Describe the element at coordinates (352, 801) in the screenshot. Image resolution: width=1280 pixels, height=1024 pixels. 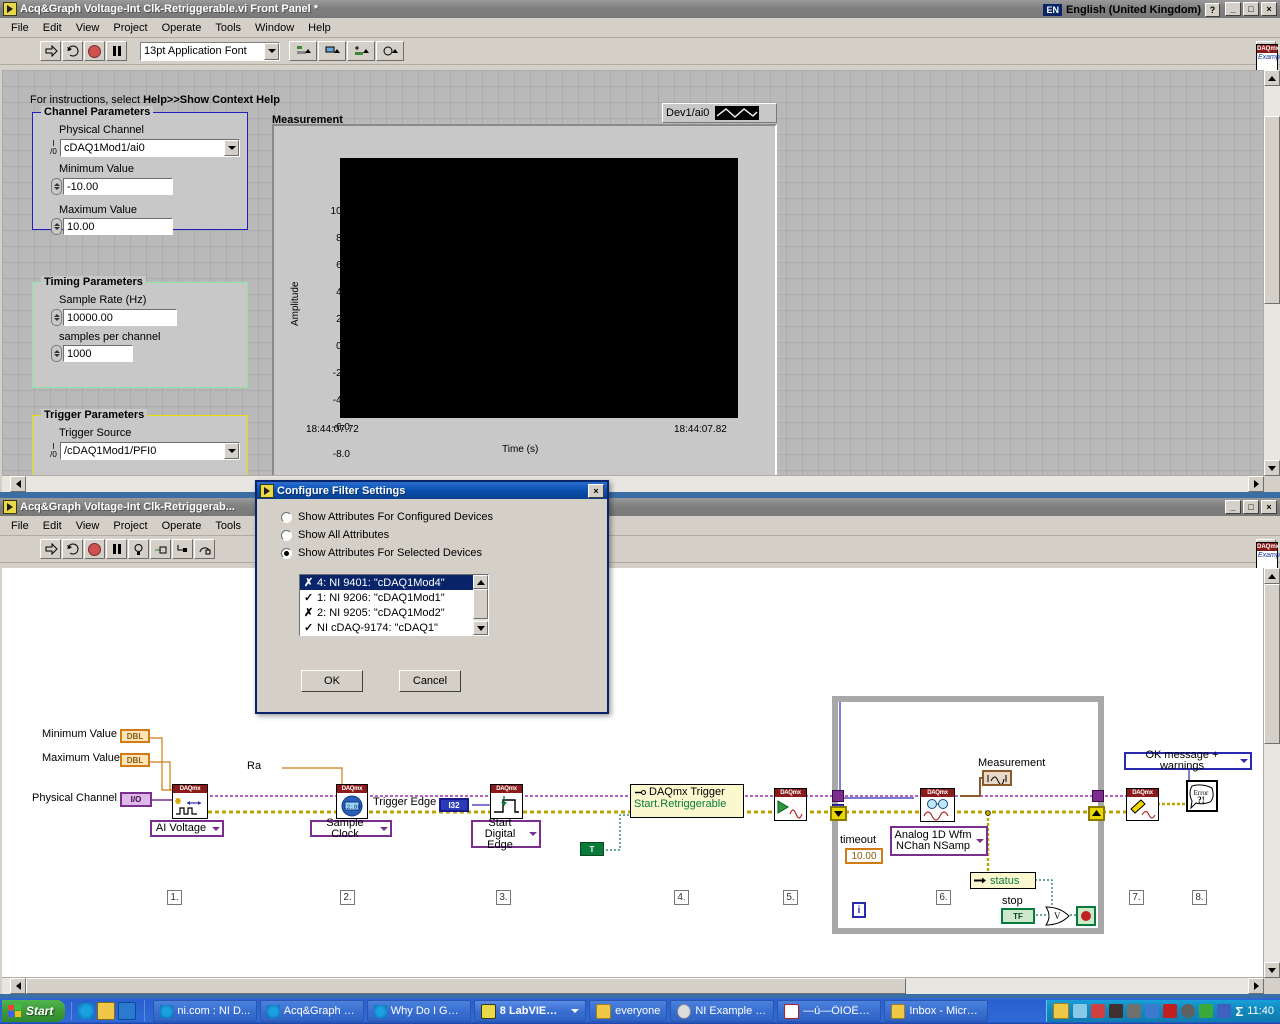
I see `daqmx-timing-node: DAQmx 12:00` at that location.